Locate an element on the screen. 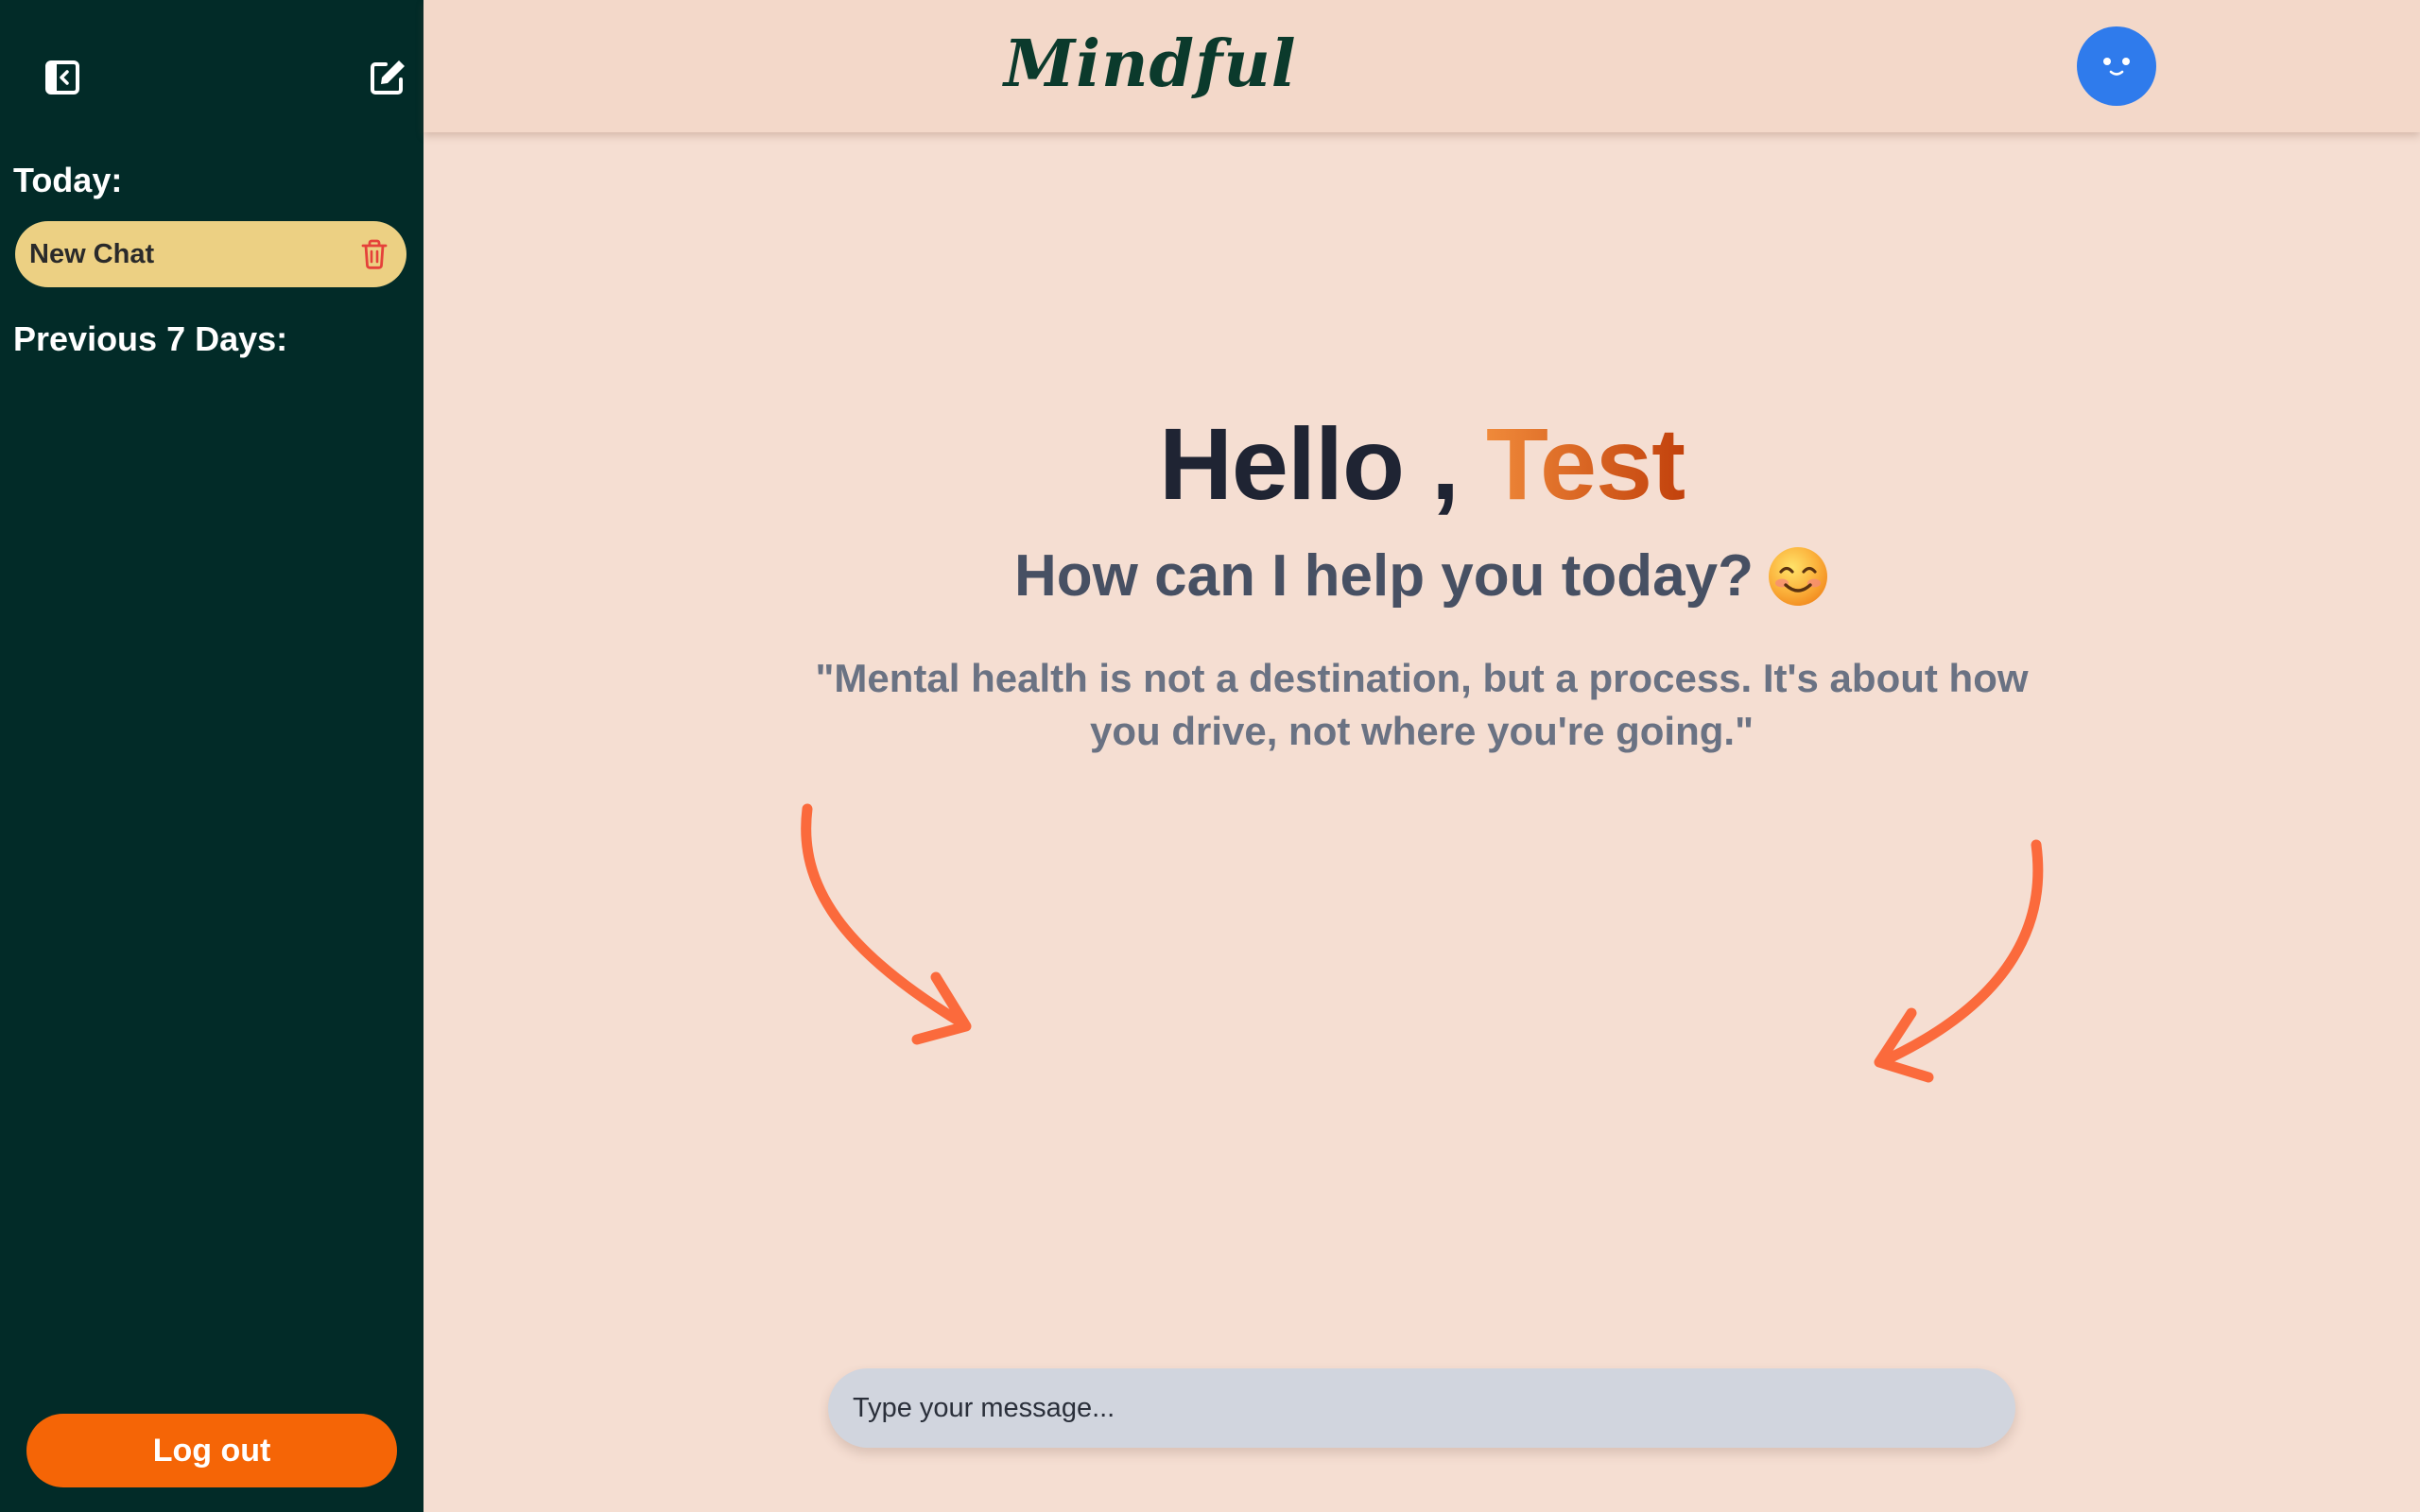 The image size is (2420, 1512). chat-title: New Chat is located at coordinates (92, 253).